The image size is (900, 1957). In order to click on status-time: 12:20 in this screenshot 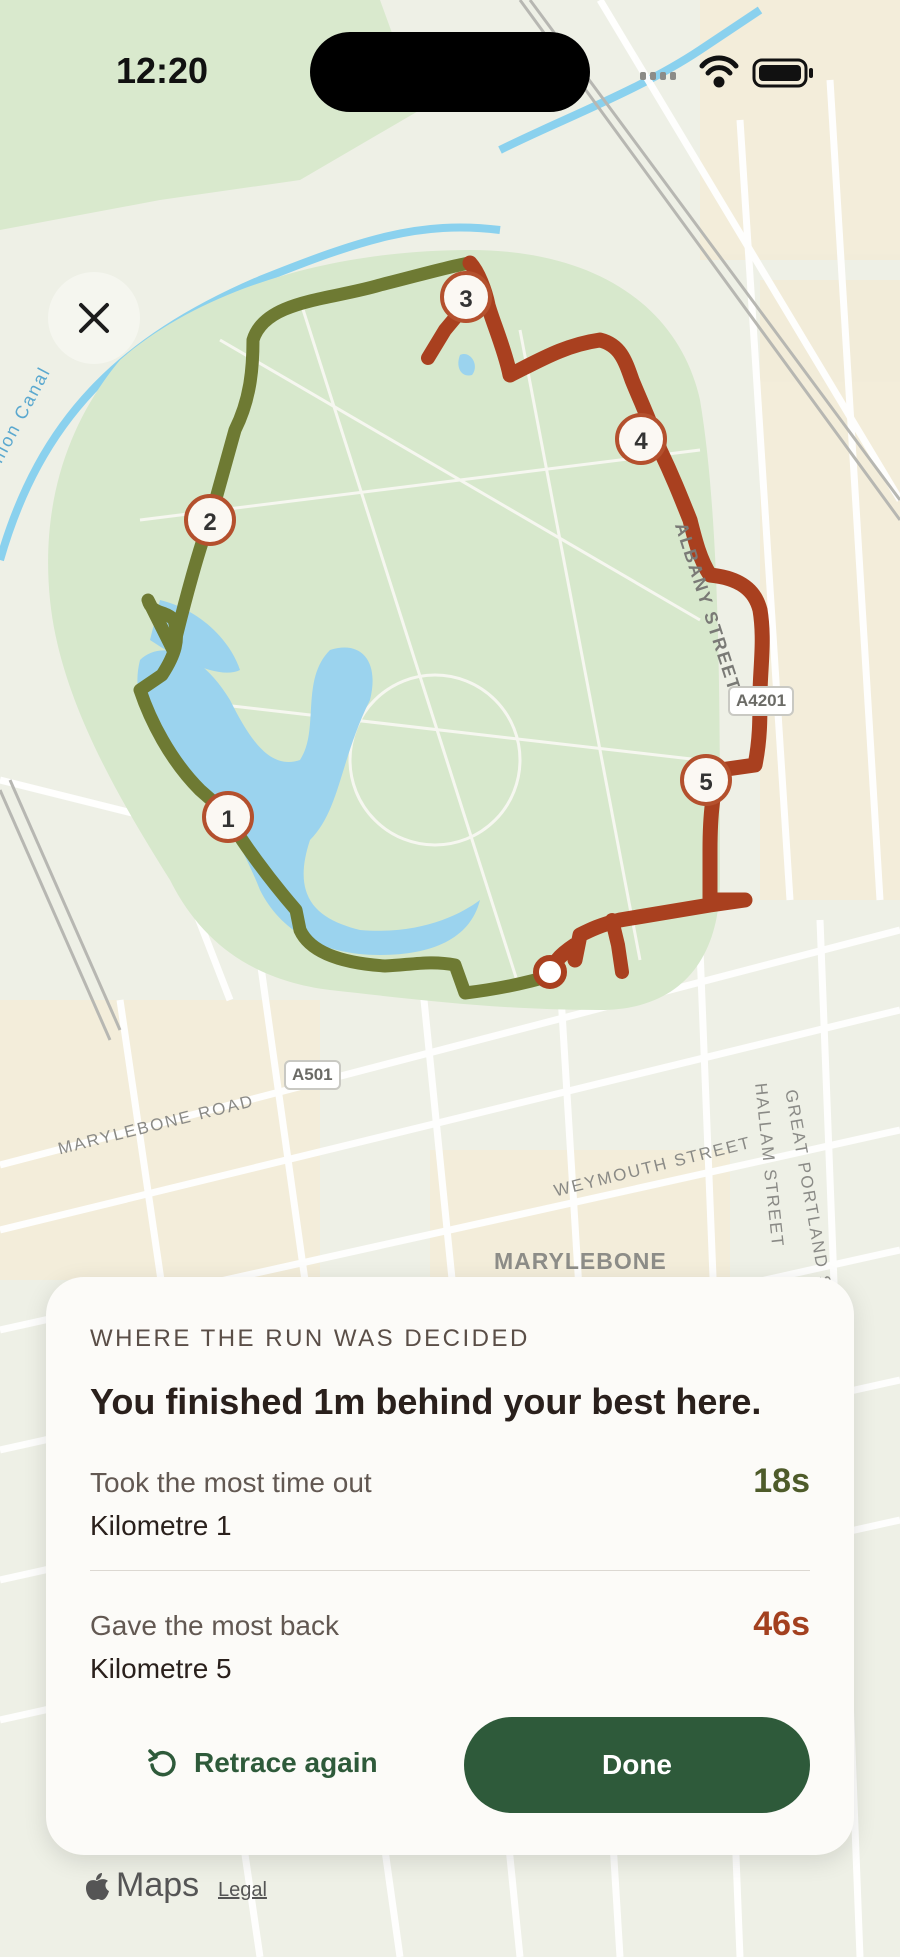, I will do `click(162, 70)`.